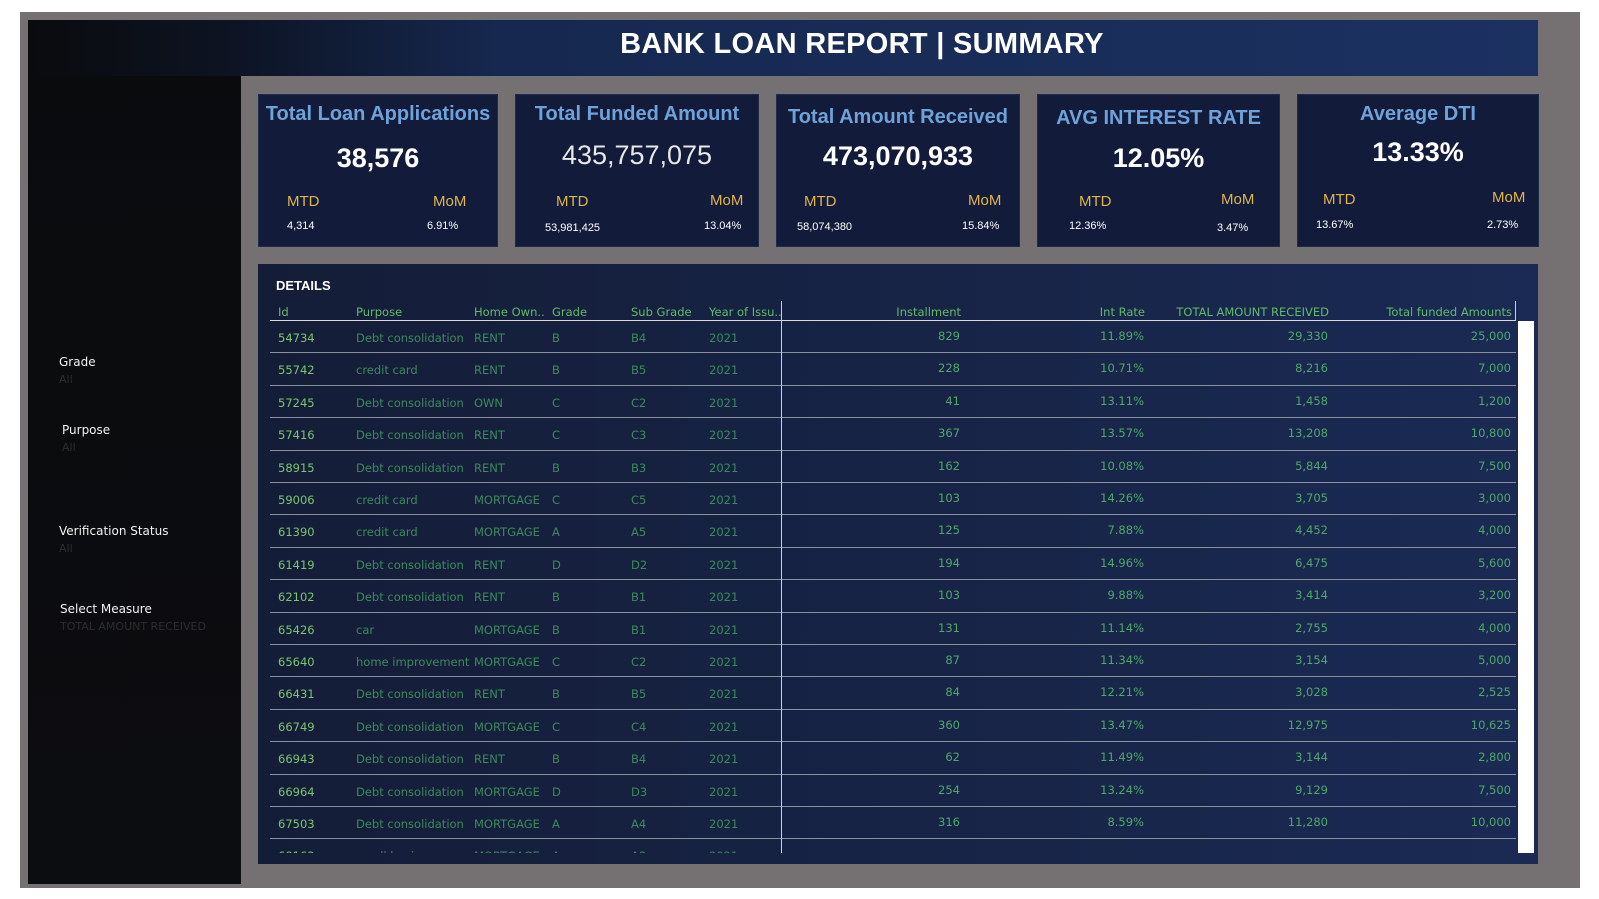 The width and height of the screenshot is (1599, 899). I want to click on table-row: 68163 small business MORTGAGE A A3 2021, so click(893, 846).